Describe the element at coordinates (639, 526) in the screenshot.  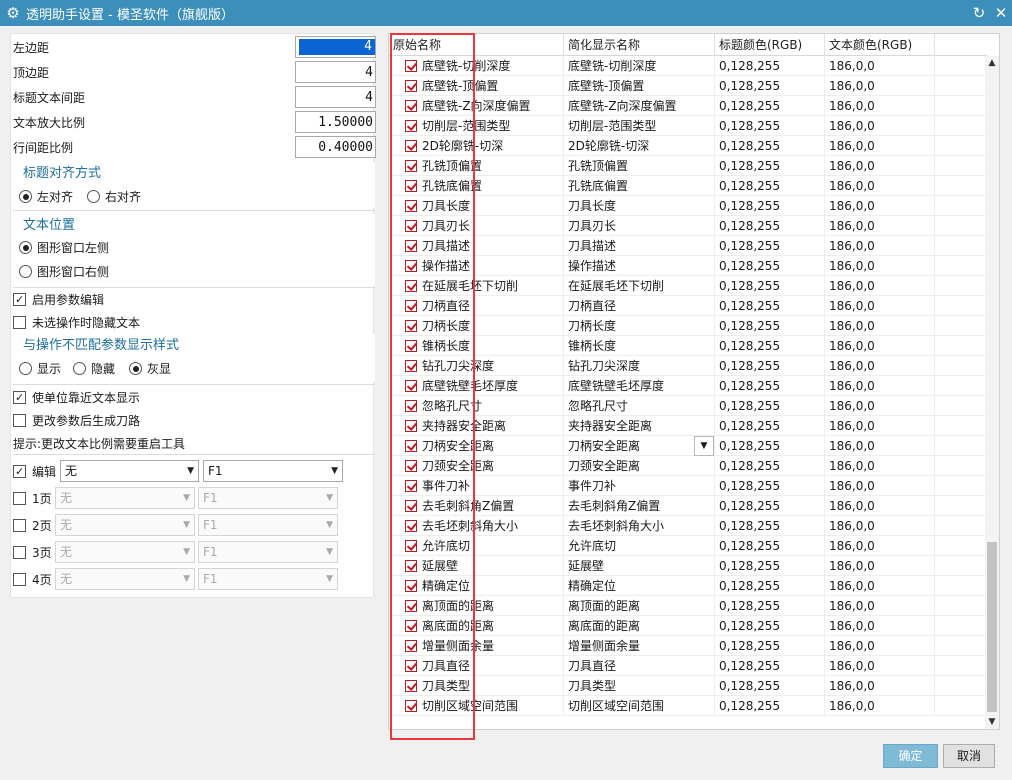
I see `cell-short-name: 去毛坯刺斜角大小` at that location.